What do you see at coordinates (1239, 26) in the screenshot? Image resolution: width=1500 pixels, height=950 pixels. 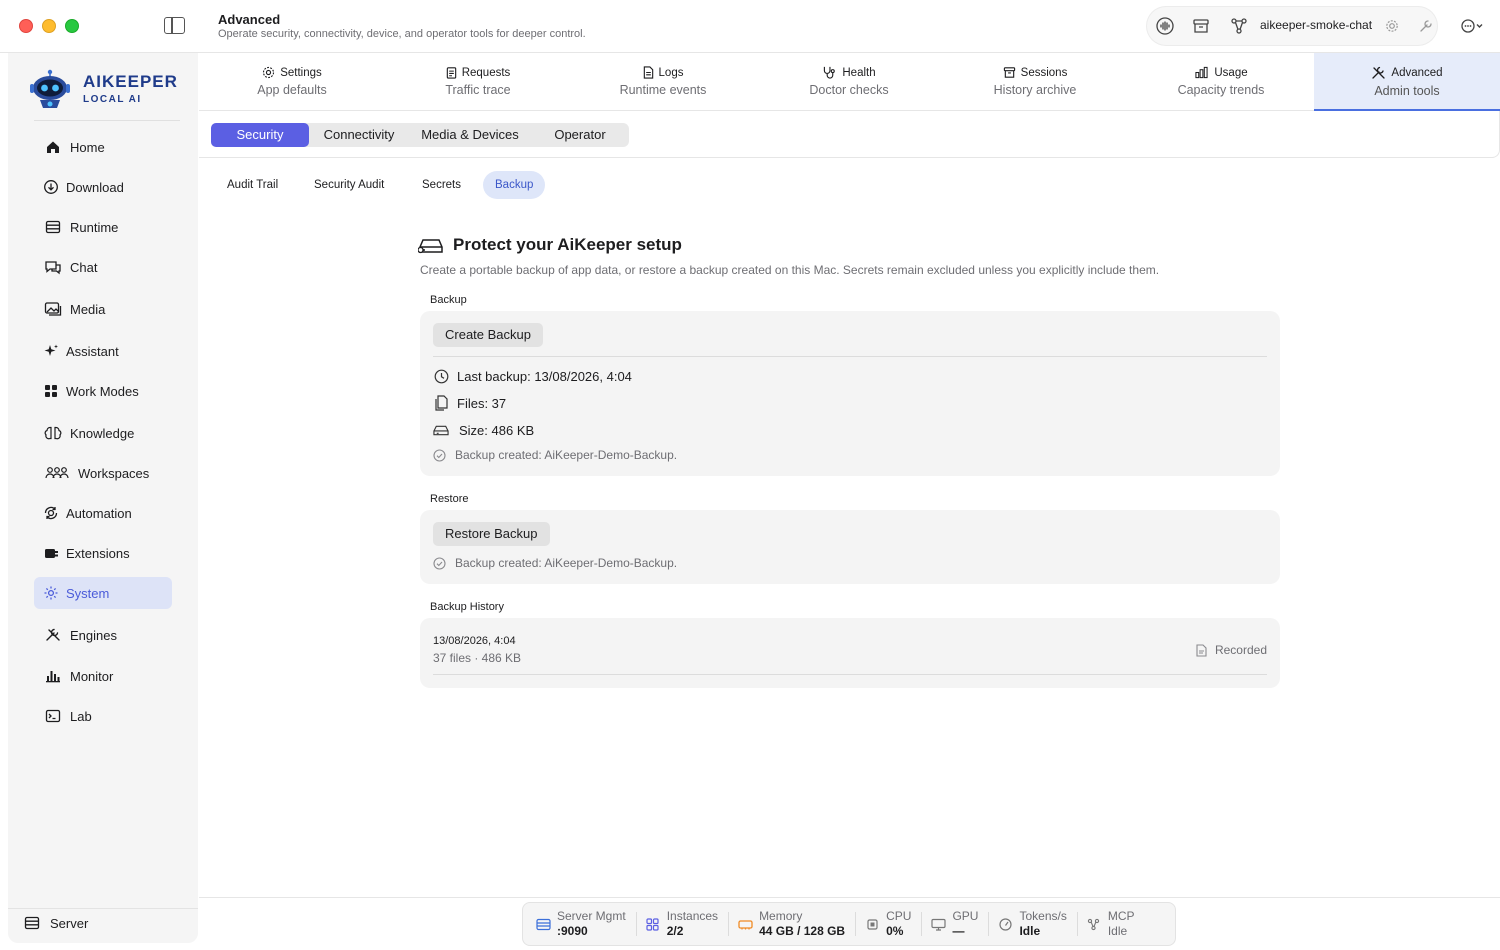 I see `branch-icon` at bounding box center [1239, 26].